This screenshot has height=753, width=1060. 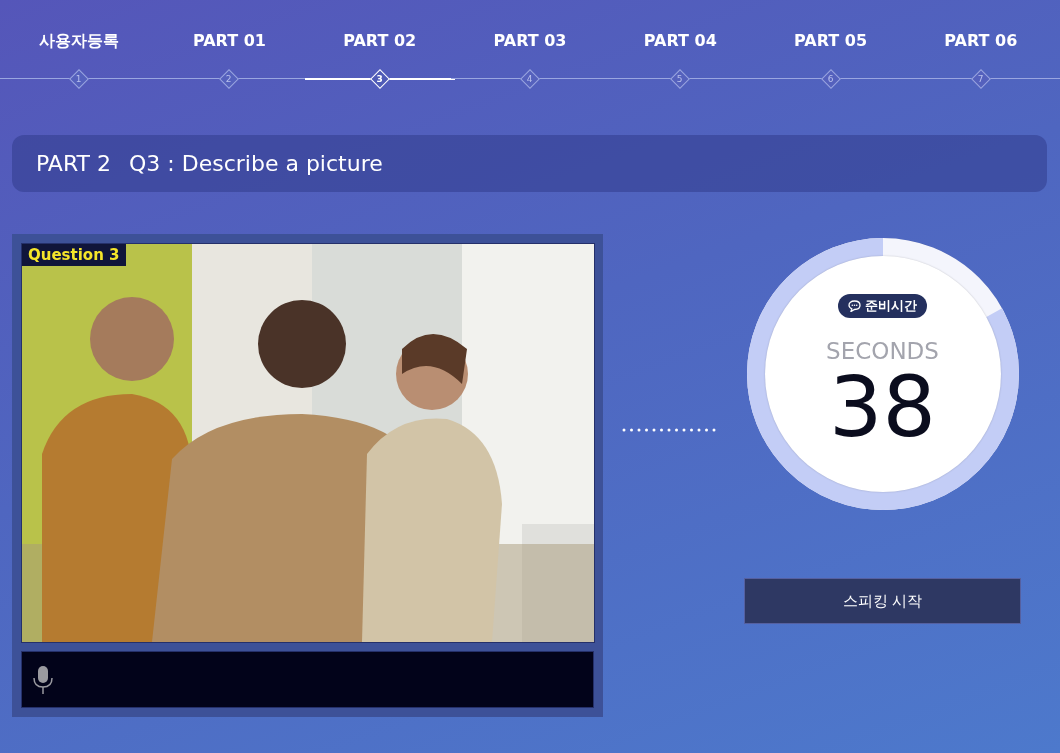 What do you see at coordinates (79, 41) in the screenshot?
I see `step-label: 사용자등록` at bounding box center [79, 41].